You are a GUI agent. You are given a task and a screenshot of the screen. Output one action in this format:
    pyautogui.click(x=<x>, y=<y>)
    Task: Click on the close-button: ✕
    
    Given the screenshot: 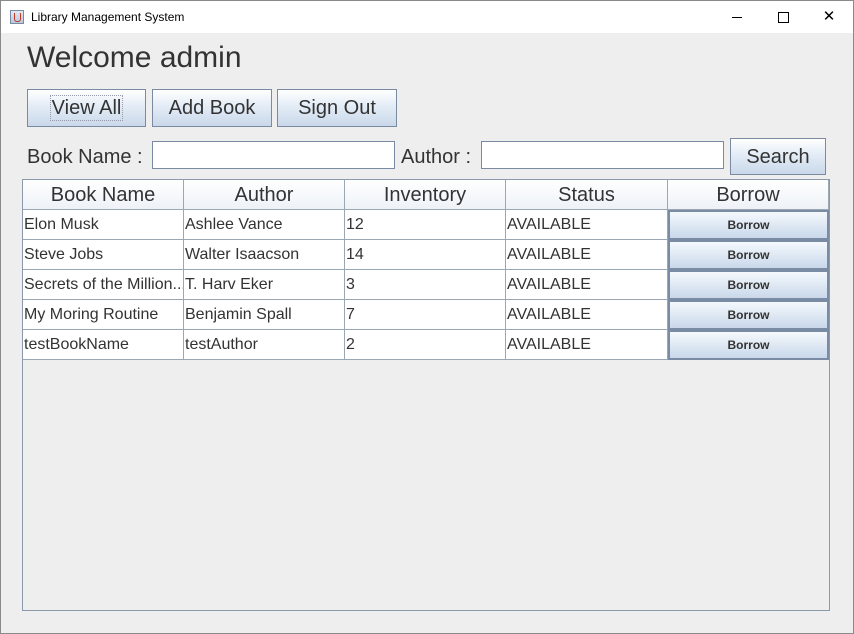 What is the action you would take?
    pyautogui.click(x=829, y=17)
    